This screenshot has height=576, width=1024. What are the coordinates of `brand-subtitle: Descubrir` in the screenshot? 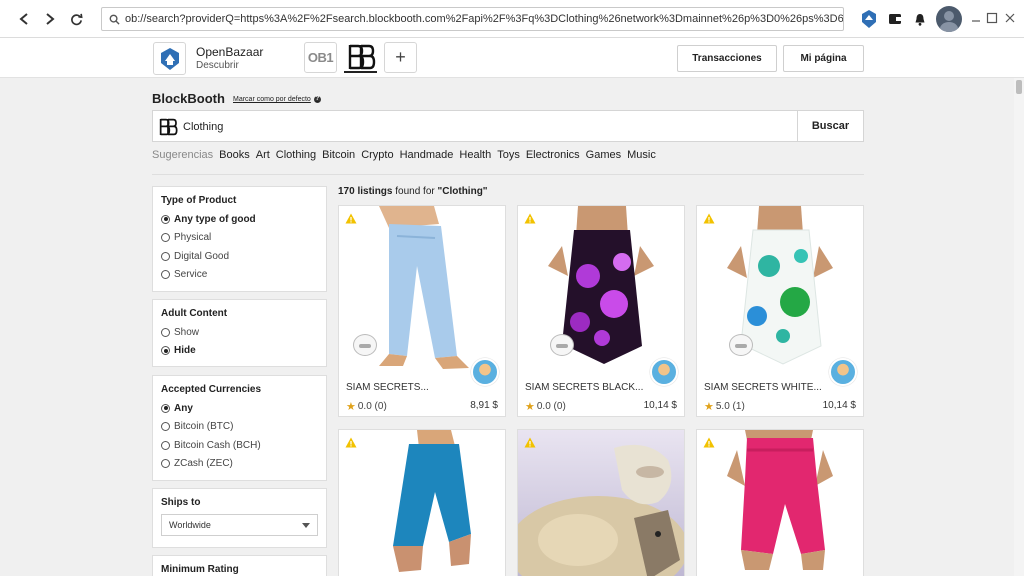 It's located at (217, 65).